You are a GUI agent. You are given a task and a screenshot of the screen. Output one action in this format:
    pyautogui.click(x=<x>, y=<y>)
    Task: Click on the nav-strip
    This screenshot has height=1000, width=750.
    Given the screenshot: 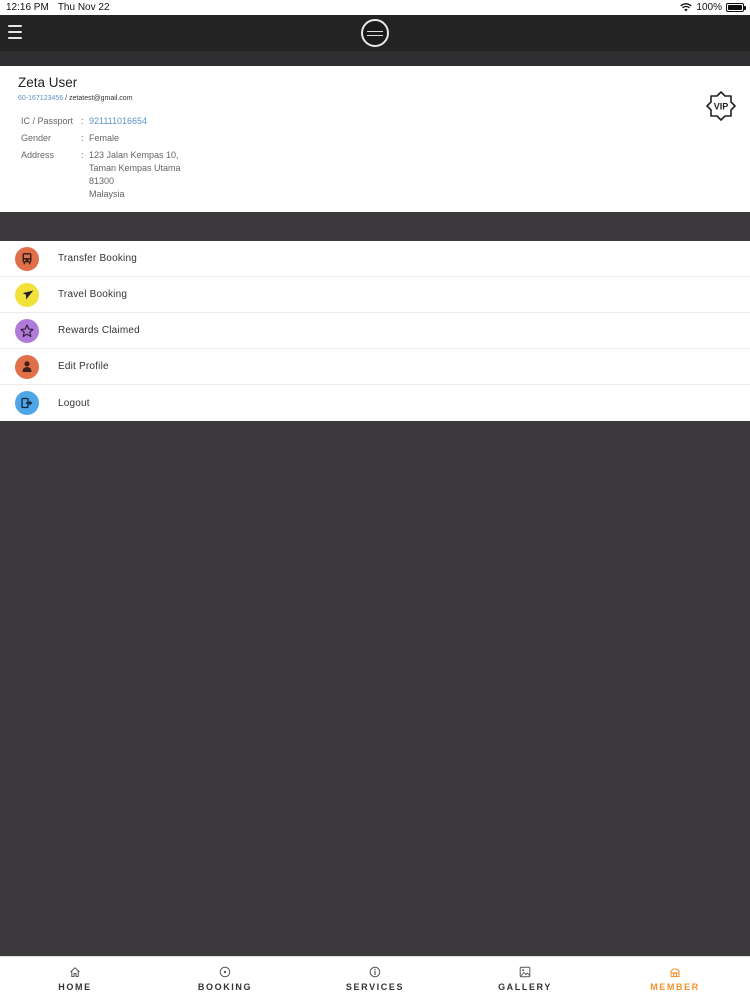 What is the action you would take?
    pyautogui.click(x=375, y=58)
    